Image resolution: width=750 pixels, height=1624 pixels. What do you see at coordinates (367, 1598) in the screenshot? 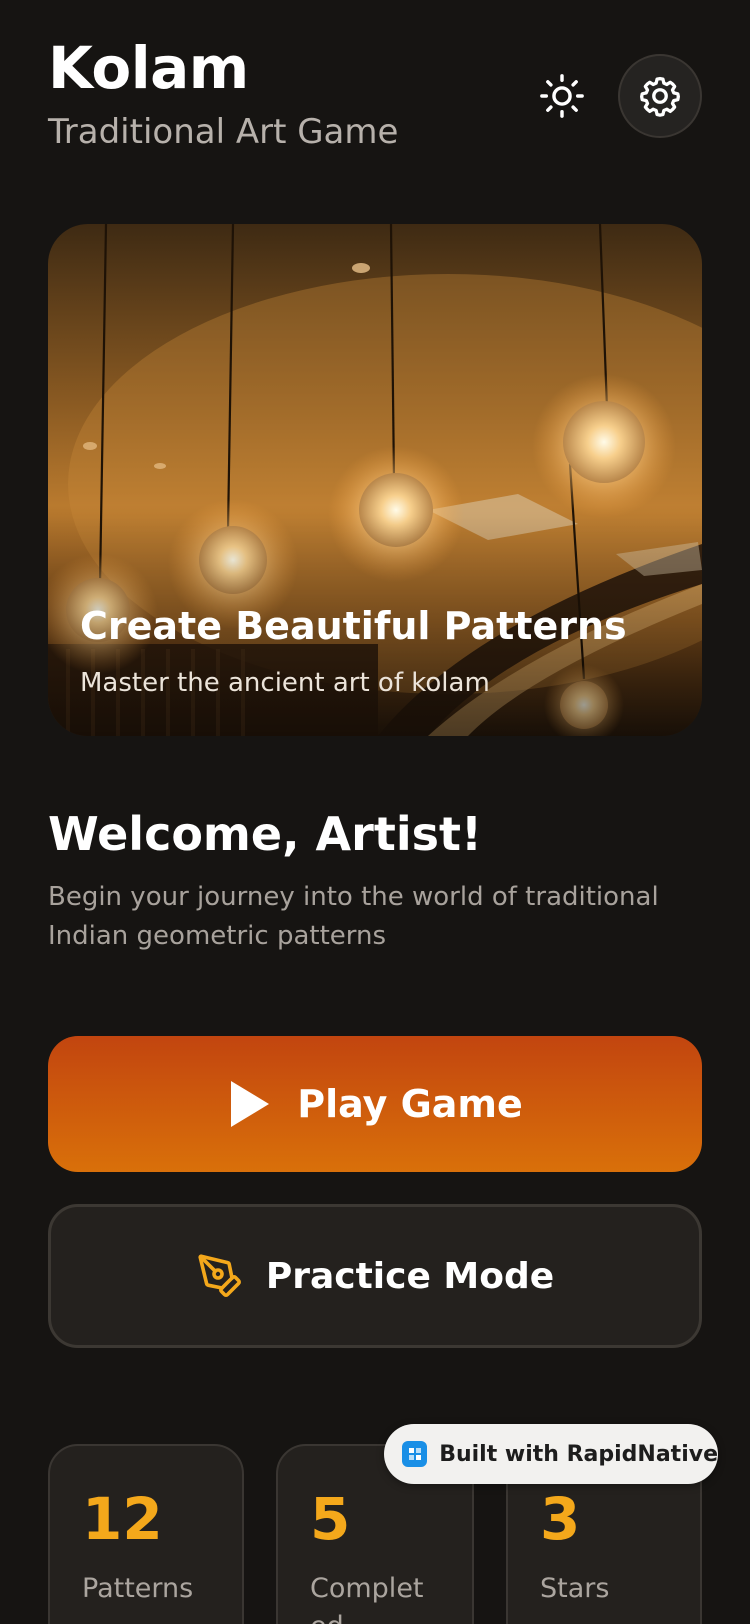
I see `stat-label: Completed` at bounding box center [367, 1598].